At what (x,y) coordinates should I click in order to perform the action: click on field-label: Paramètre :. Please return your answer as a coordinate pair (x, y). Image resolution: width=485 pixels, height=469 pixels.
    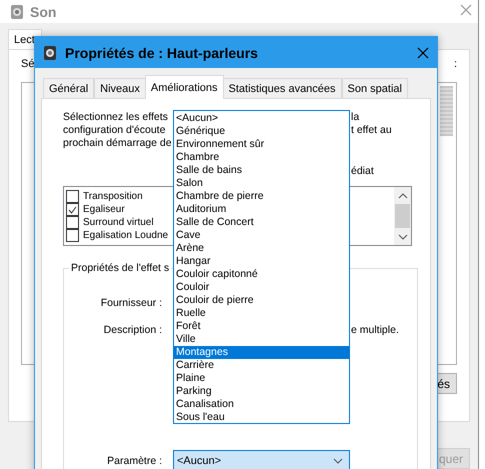
    Looking at the image, I should click on (134, 460).